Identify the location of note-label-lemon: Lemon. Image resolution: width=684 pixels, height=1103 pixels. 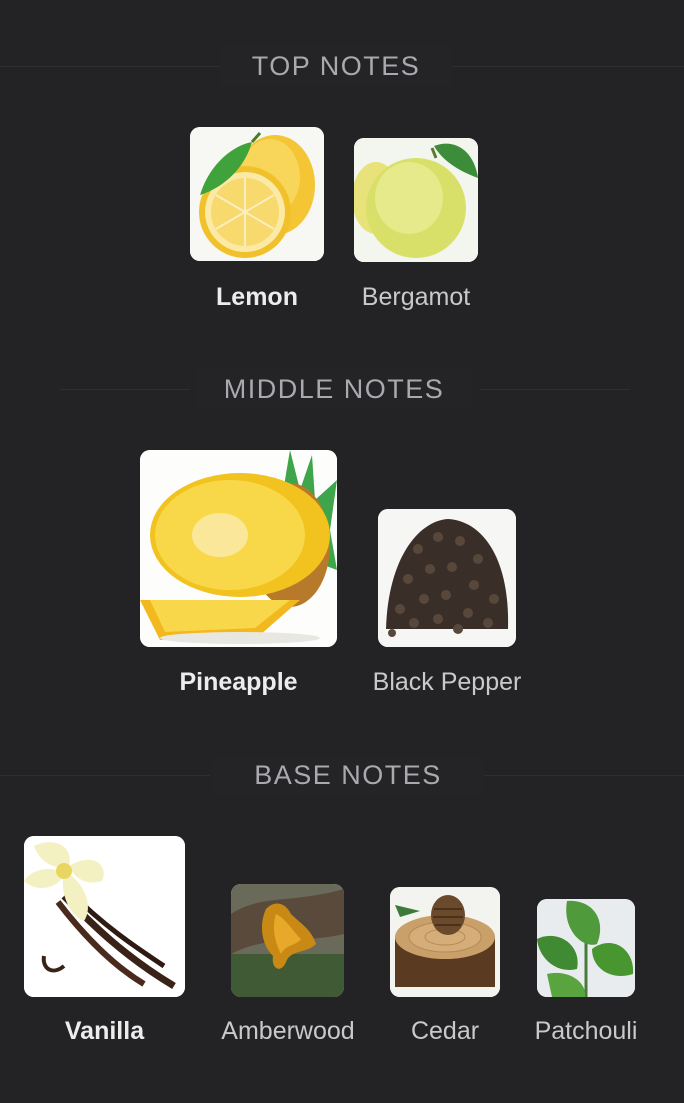
(257, 297).